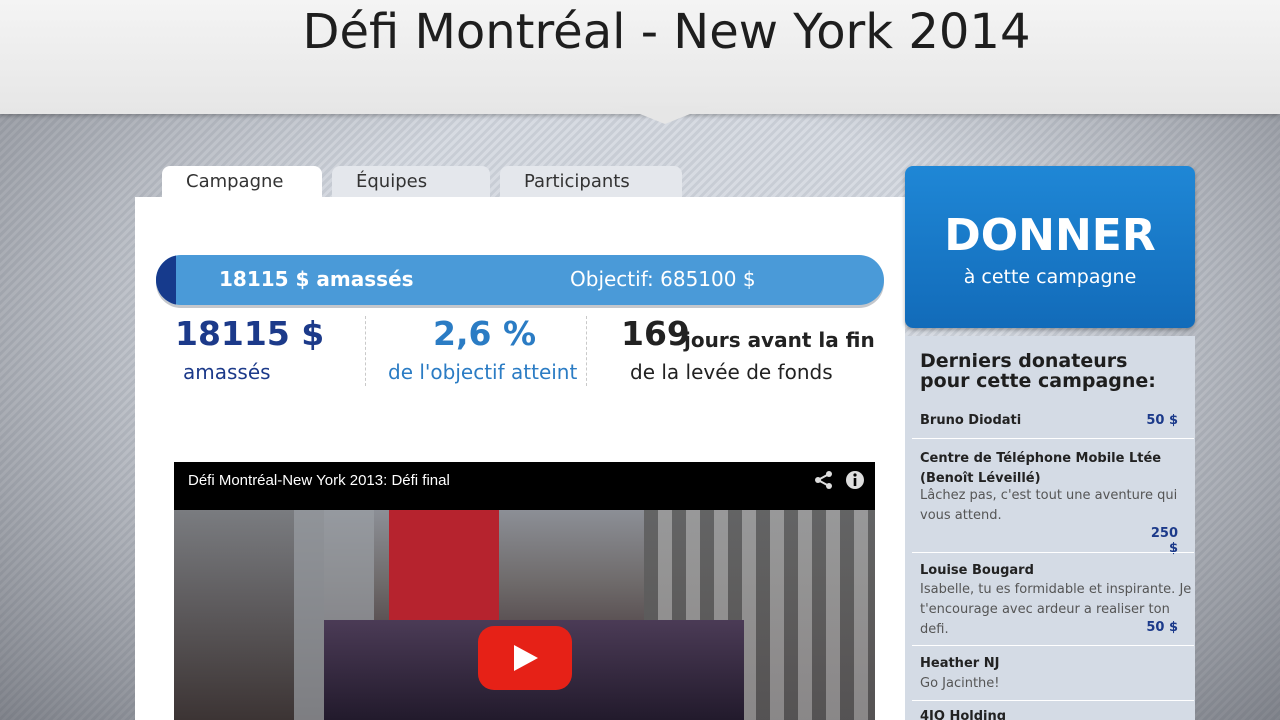  I want to click on donors-title: Derniers donateurs pour cette campagne:, so click(1050, 371).